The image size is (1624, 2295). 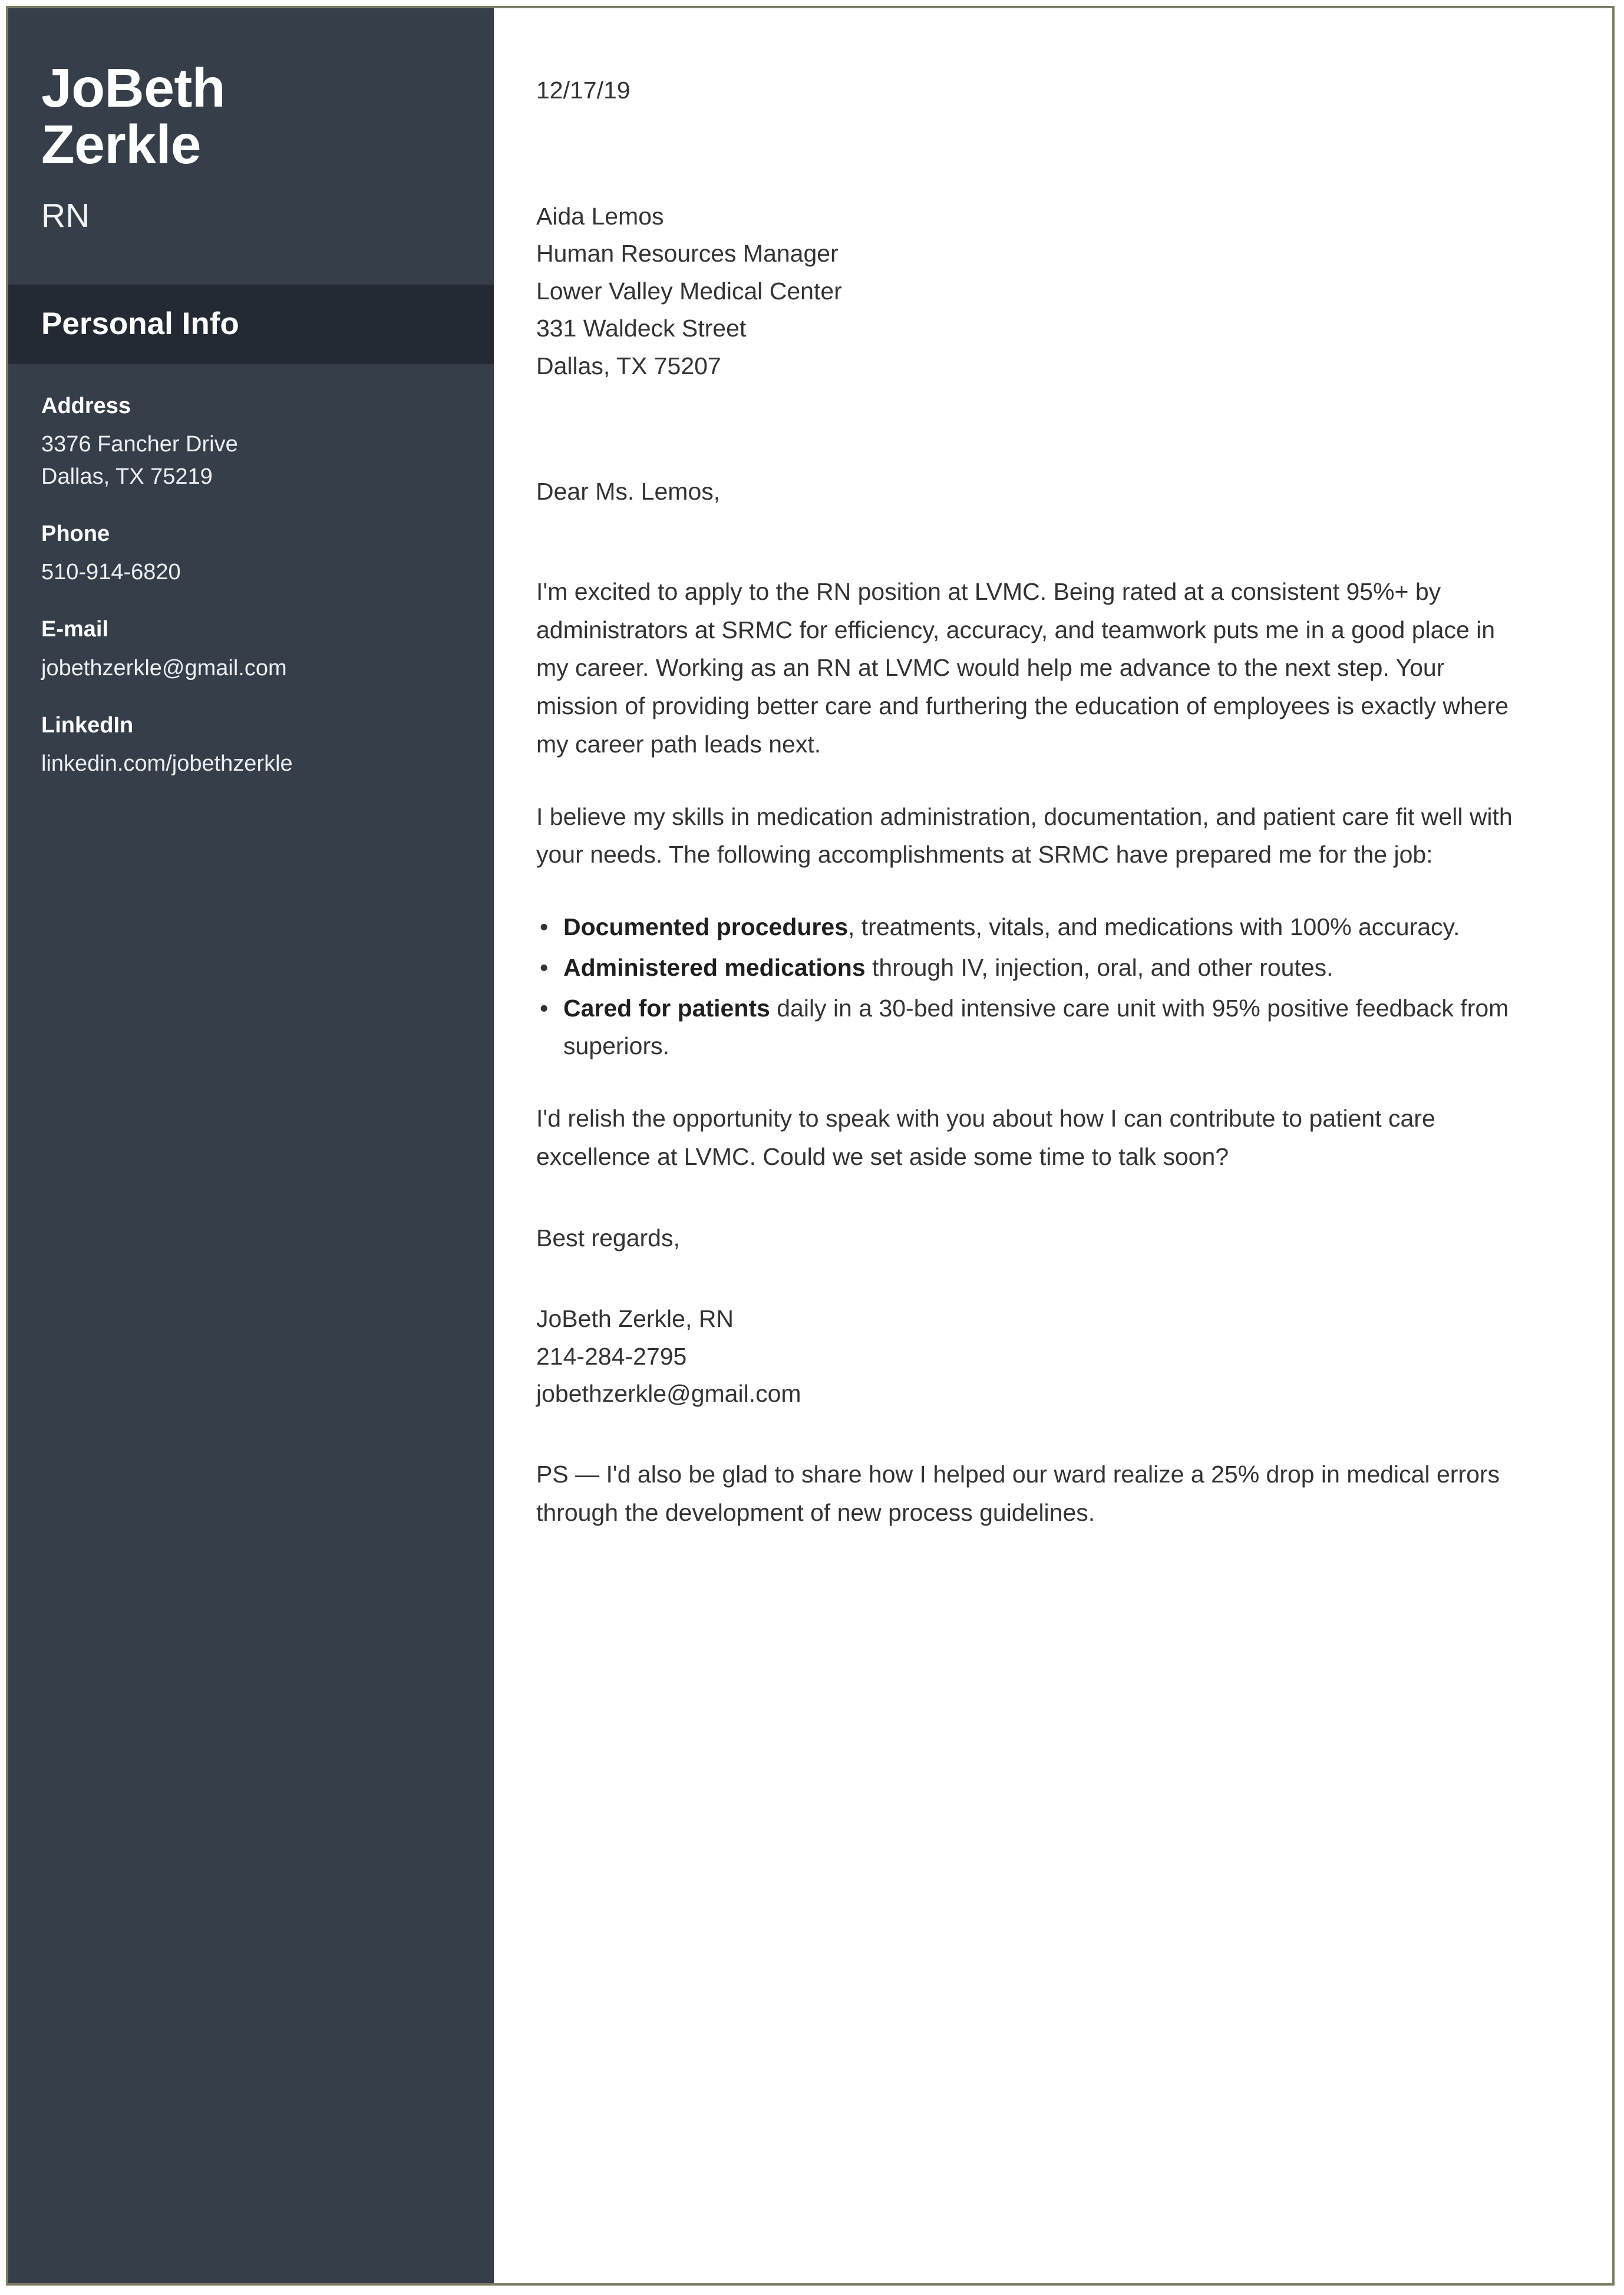 I want to click on letter-date: 12/17/19, so click(x=583, y=90).